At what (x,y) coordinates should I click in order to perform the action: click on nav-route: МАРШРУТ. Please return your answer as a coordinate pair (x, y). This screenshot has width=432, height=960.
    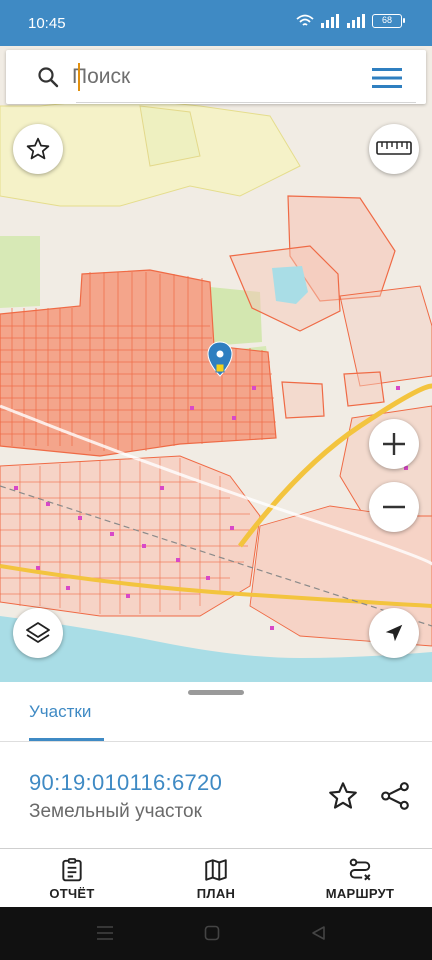
    Looking at the image, I should click on (360, 878).